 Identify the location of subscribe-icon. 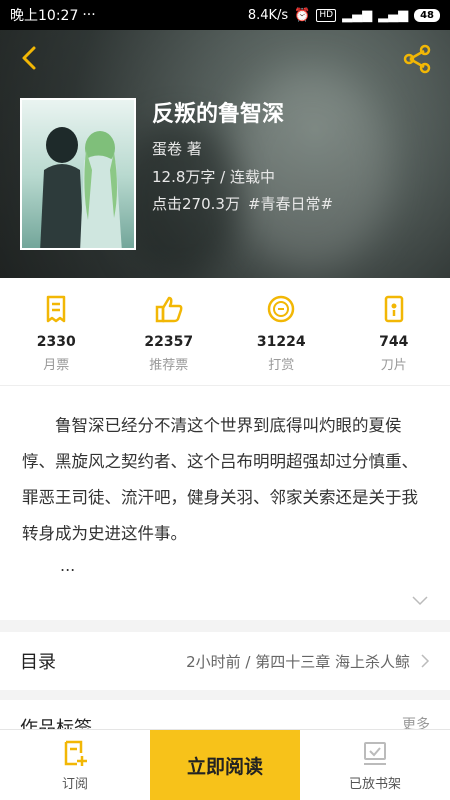
(75, 753).